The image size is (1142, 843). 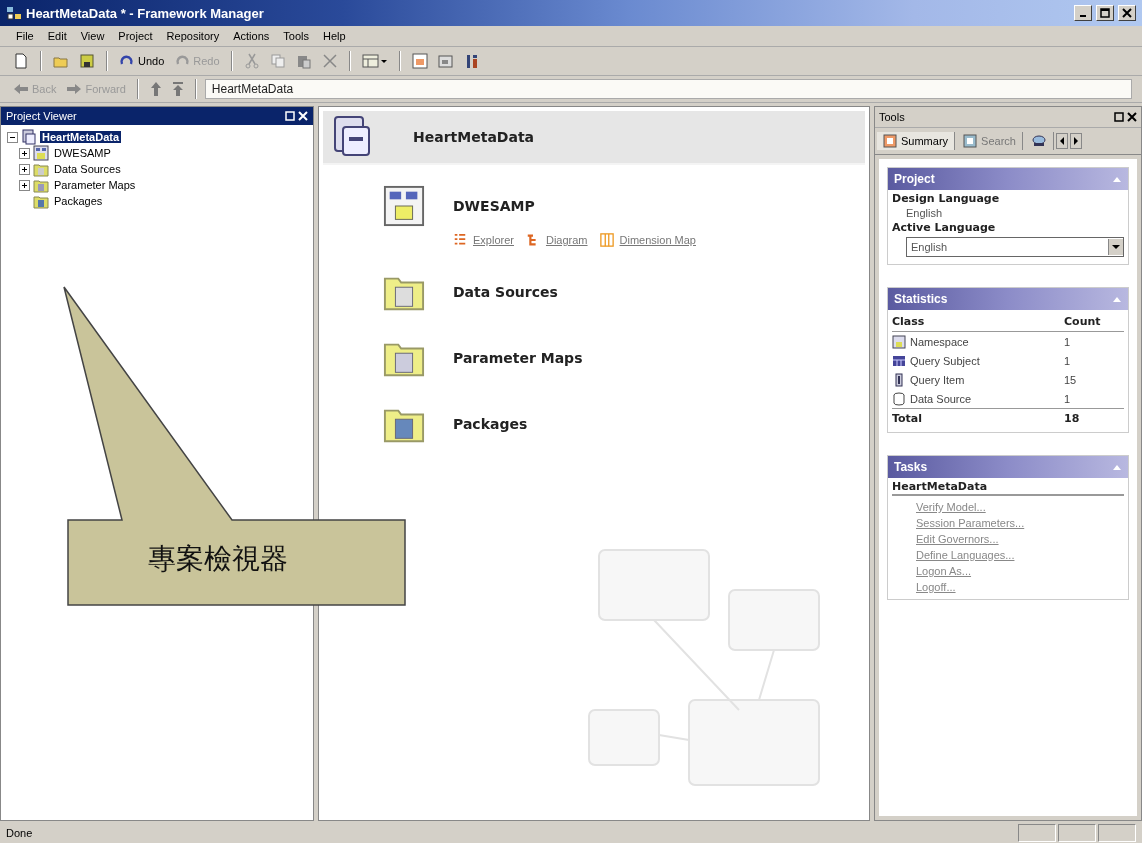 I want to click on tree-item: Parameter Maps, so click(x=95, y=185).